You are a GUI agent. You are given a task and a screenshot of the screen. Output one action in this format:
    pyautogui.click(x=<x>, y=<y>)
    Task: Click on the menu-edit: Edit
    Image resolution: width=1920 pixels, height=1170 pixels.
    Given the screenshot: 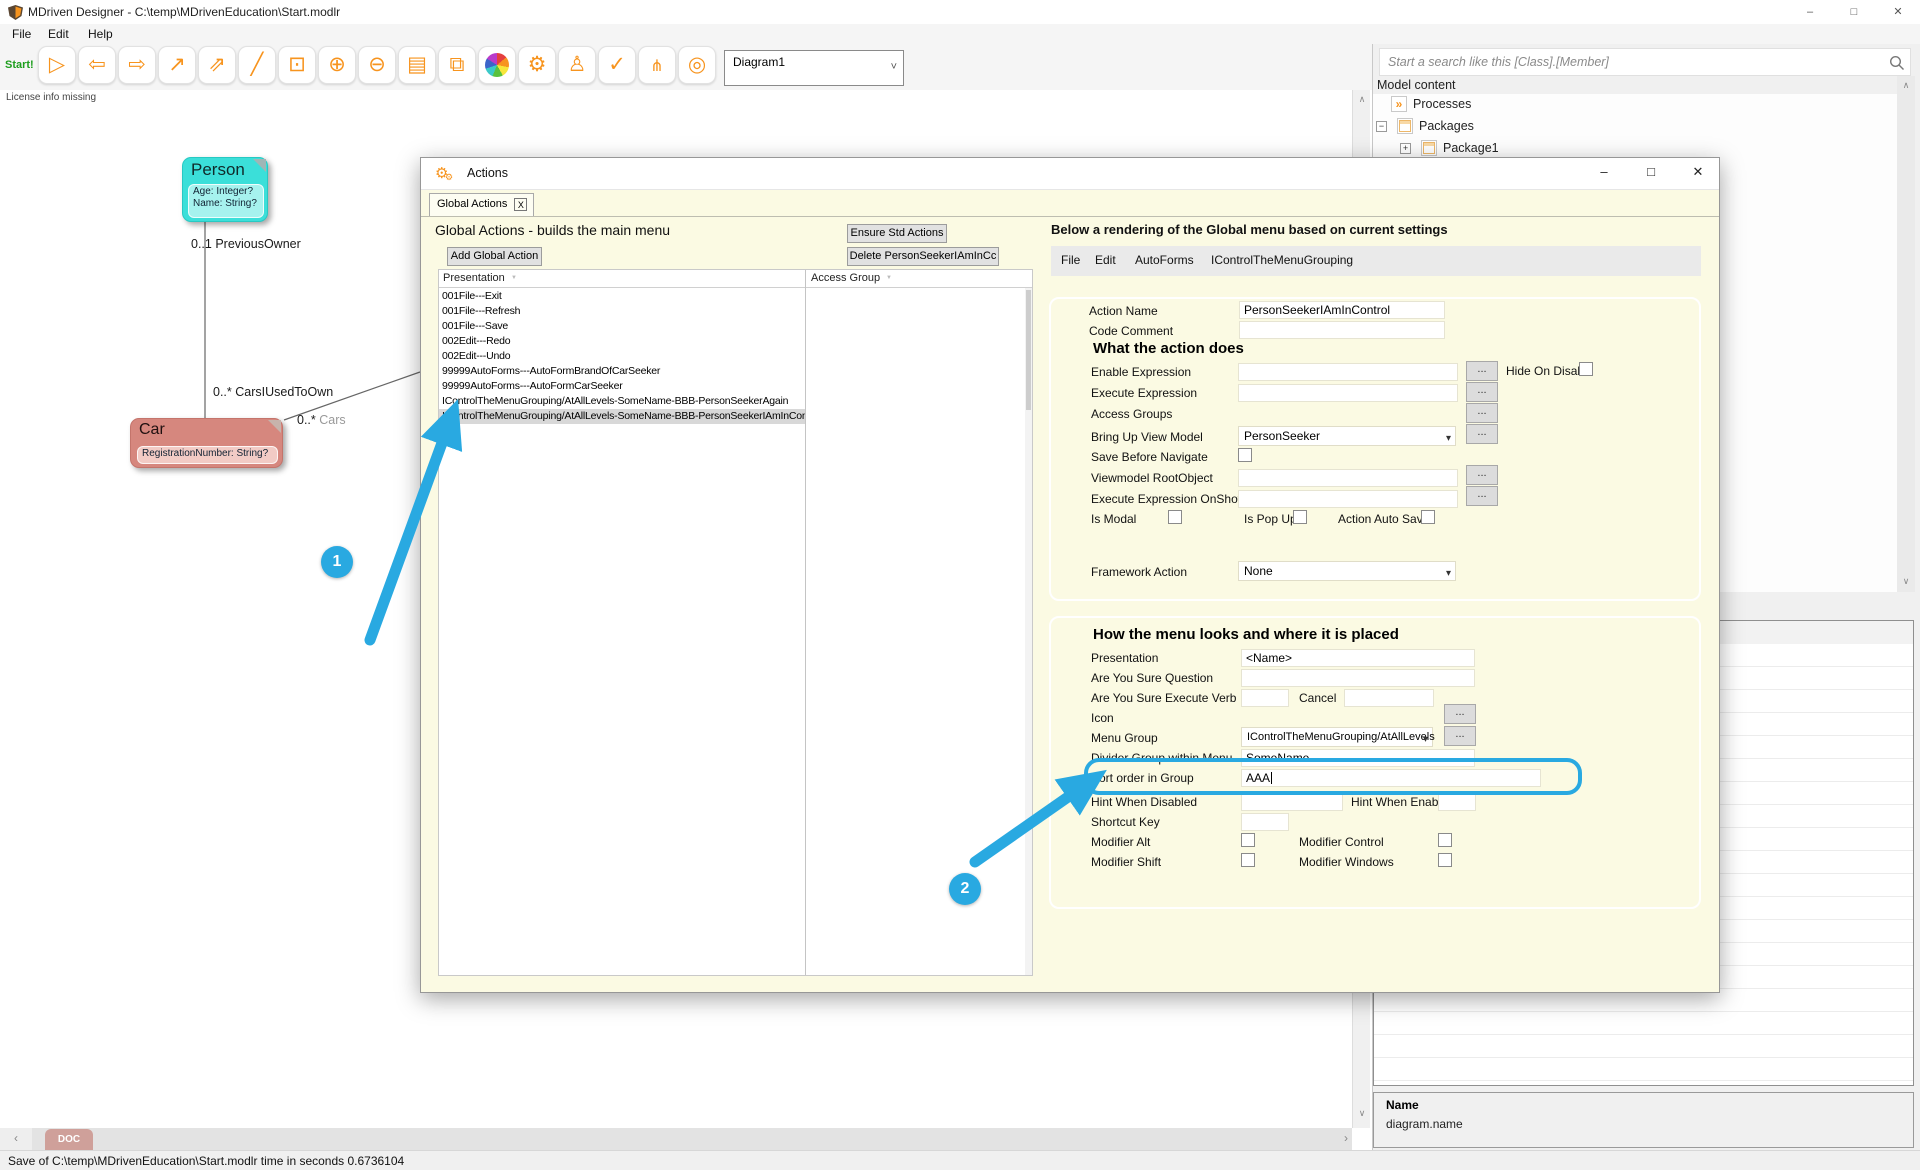 What is the action you would take?
    pyautogui.click(x=58, y=34)
    